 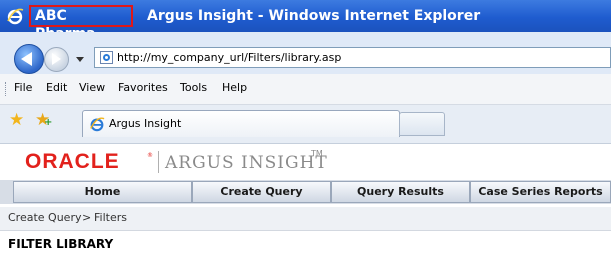 I want to click on nav-tab-query-results: Query Results, so click(x=400, y=192).